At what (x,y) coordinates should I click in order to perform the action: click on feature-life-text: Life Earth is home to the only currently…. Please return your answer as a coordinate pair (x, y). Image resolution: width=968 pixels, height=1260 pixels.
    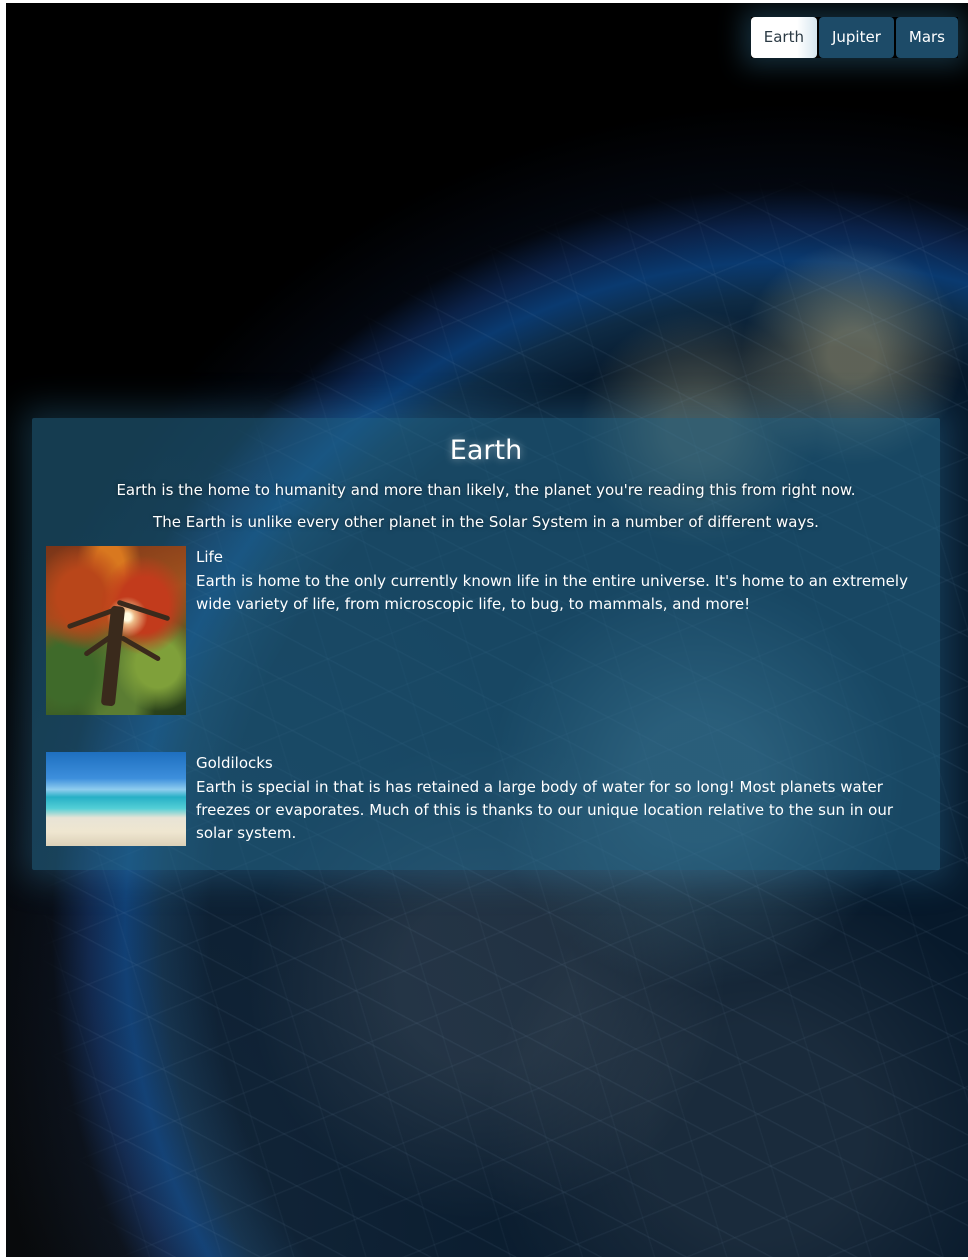
    Looking at the image, I should click on (561, 581).